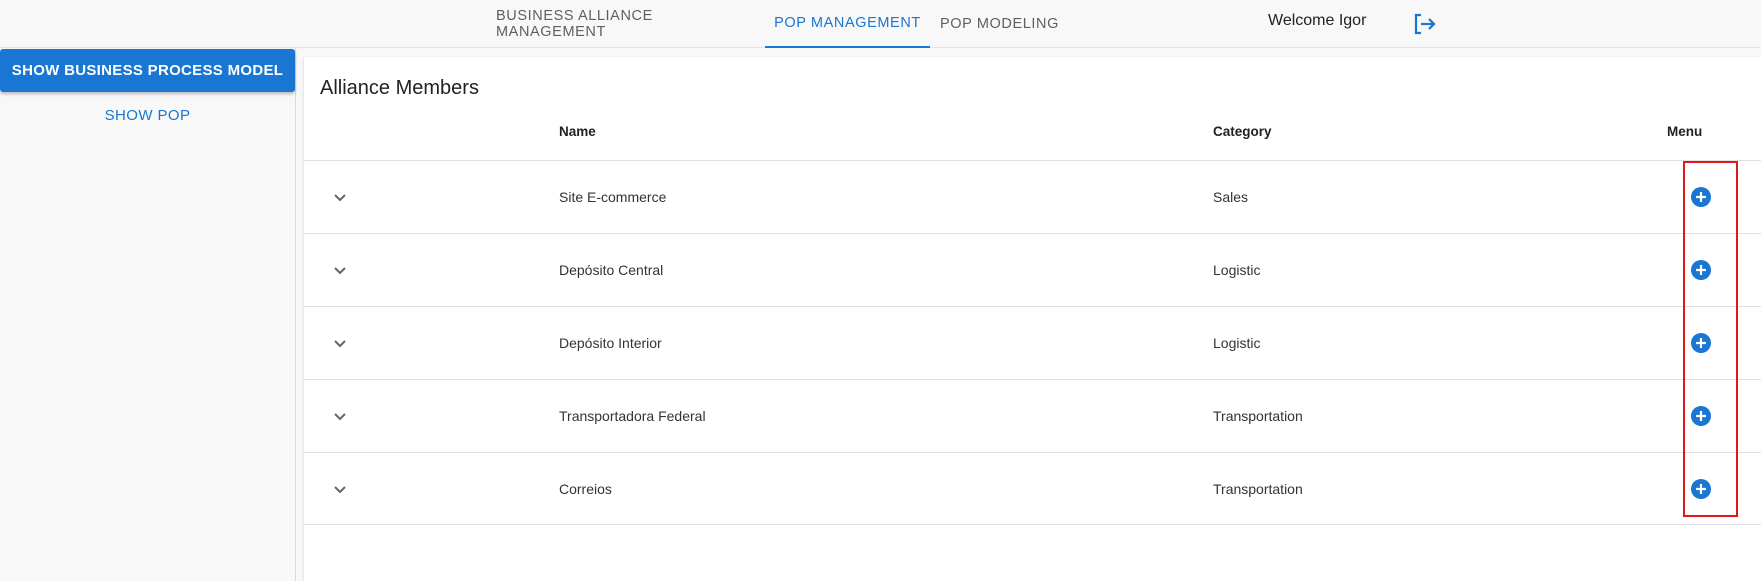  I want to click on member-name: Site E-commerce, so click(613, 197).